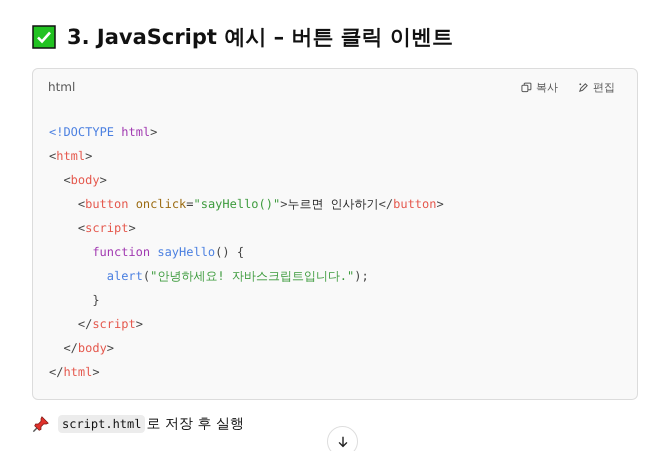 This screenshot has width=661, height=451. I want to click on section-heading: 3. JavaScript 예시 – 버튼 클릭 이벤트, so click(260, 37).